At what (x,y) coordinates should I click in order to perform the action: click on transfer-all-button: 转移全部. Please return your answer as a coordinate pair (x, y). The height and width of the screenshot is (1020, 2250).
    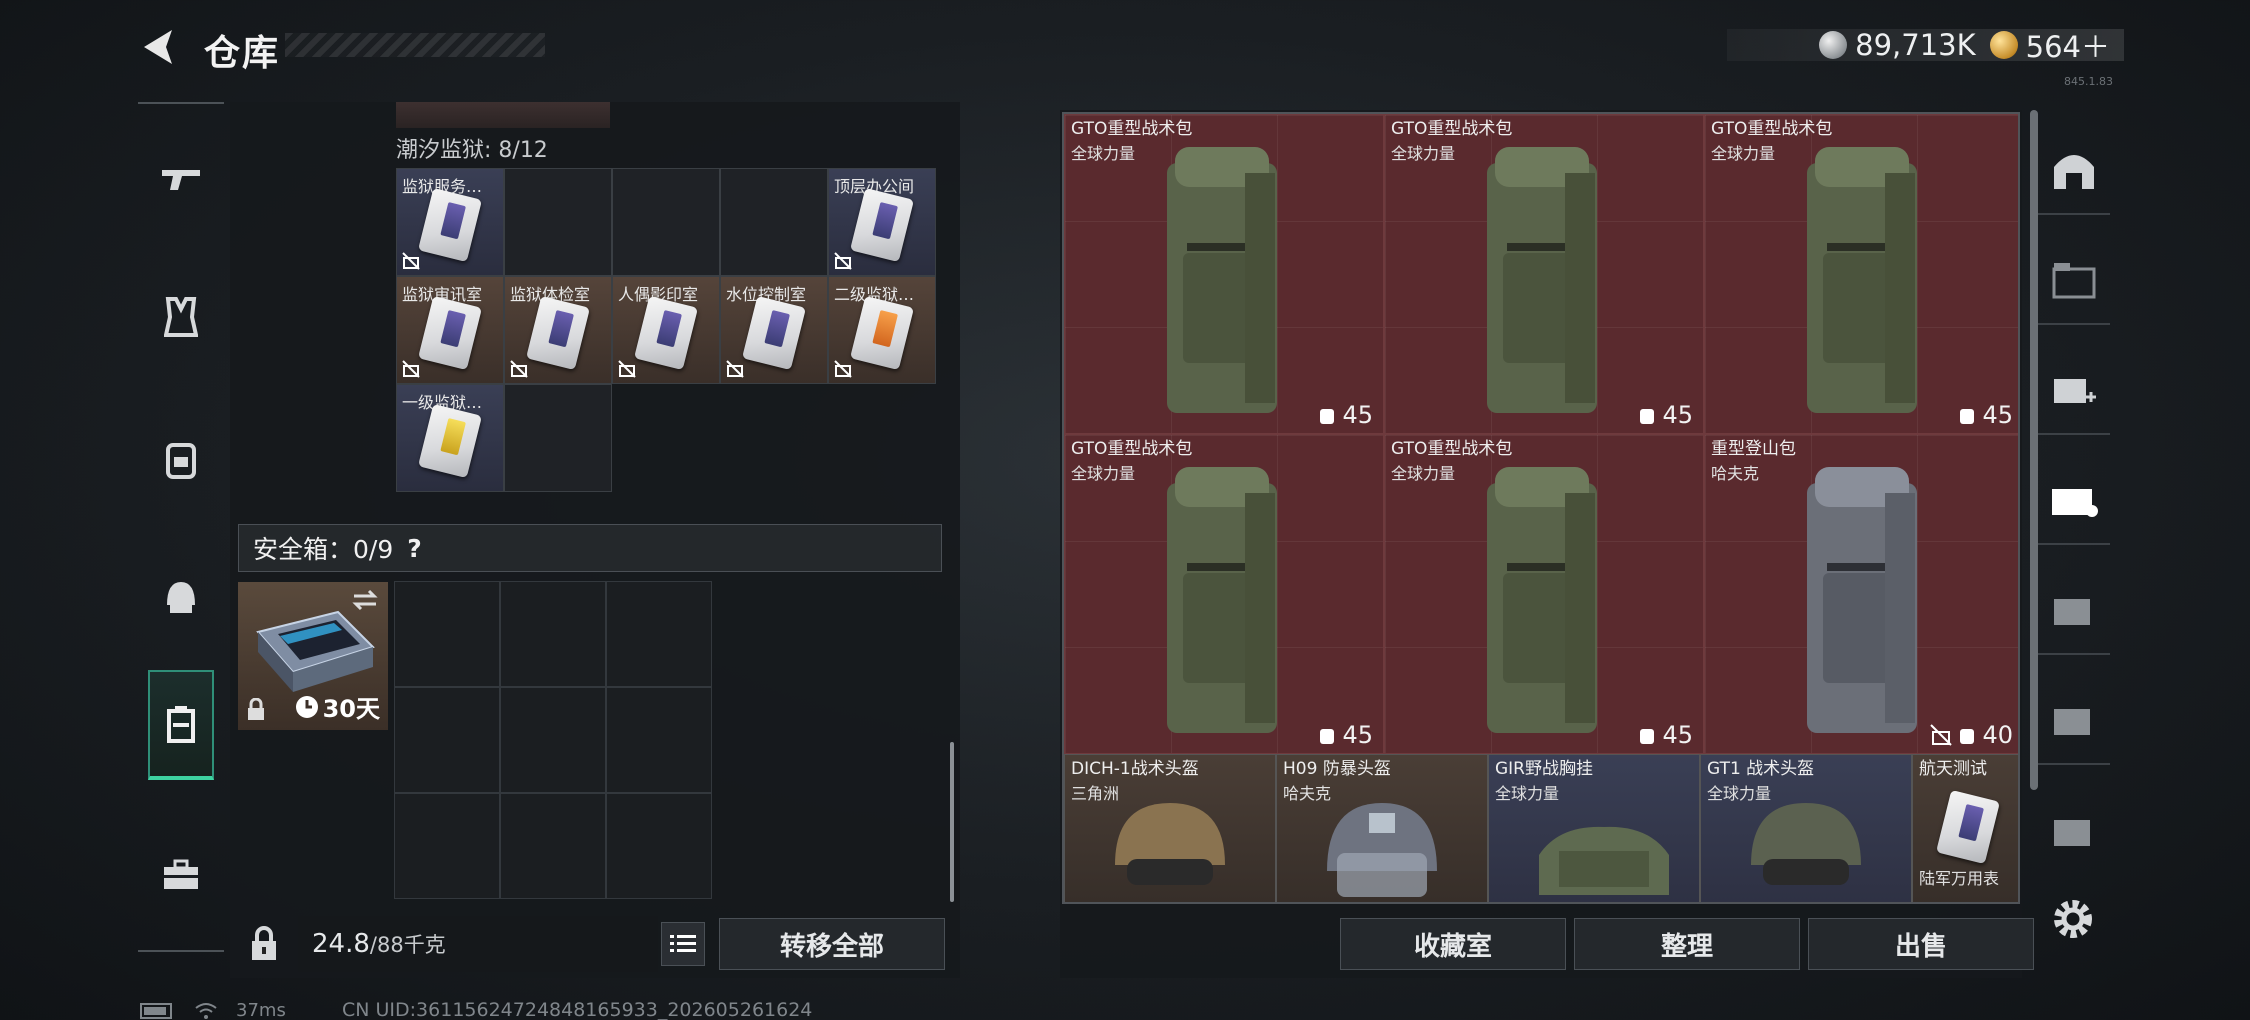
    Looking at the image, I should click on (832, 944).